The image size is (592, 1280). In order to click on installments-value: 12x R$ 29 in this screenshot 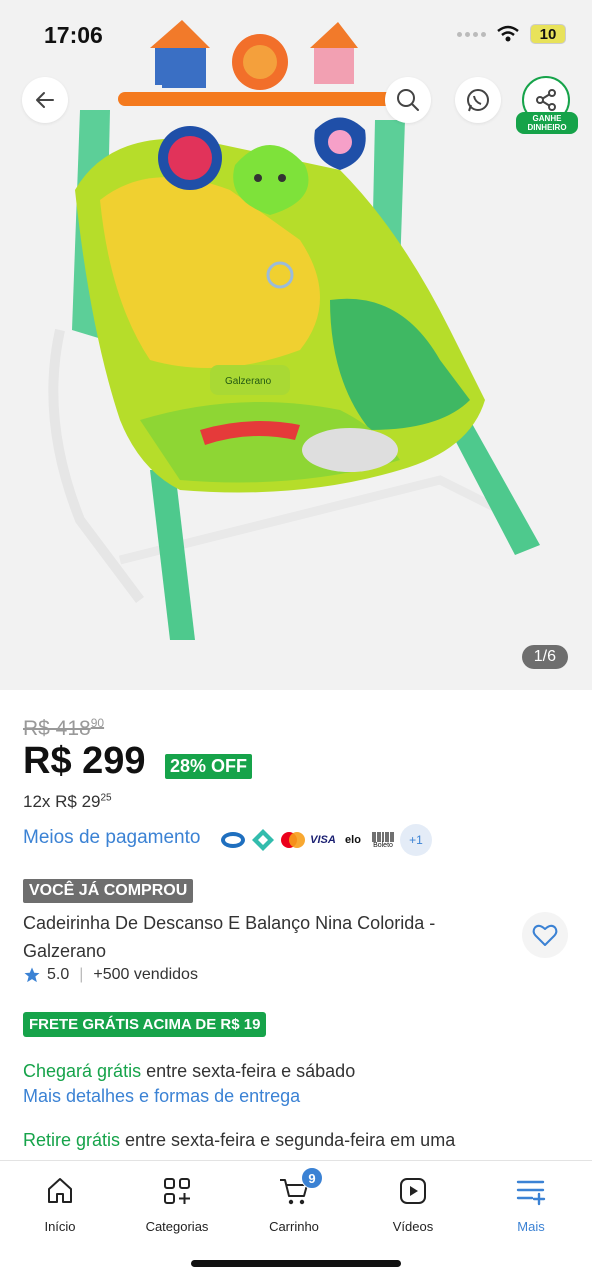, I will do `click(62, 801)`.